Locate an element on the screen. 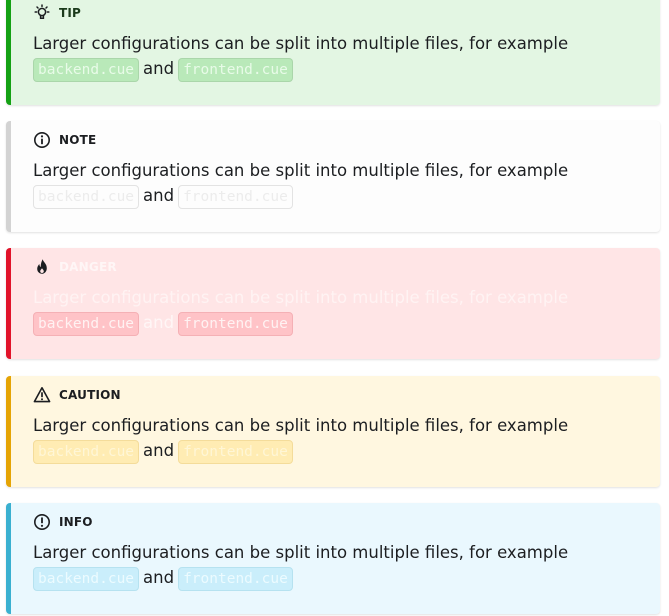 Image resolution: width=669 pixels, height=616 pixels. admonition-title: NOTE is located at coordinates (78, 140).